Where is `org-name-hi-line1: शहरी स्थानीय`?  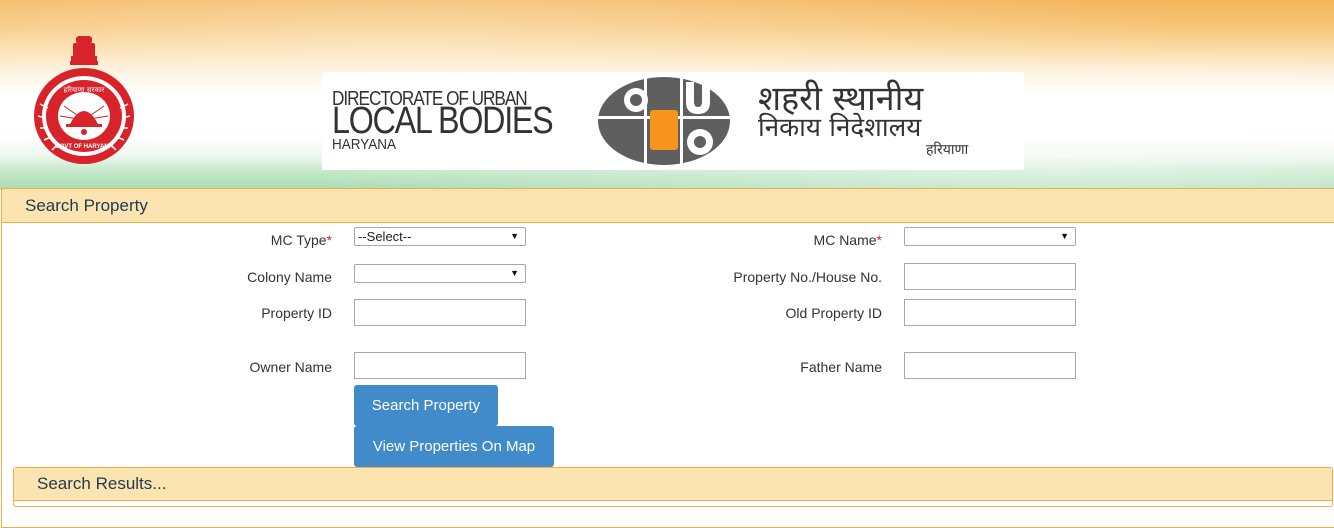 org-name-hi-line1: शहरी स्थानीय is located at coordinates (841, 99).